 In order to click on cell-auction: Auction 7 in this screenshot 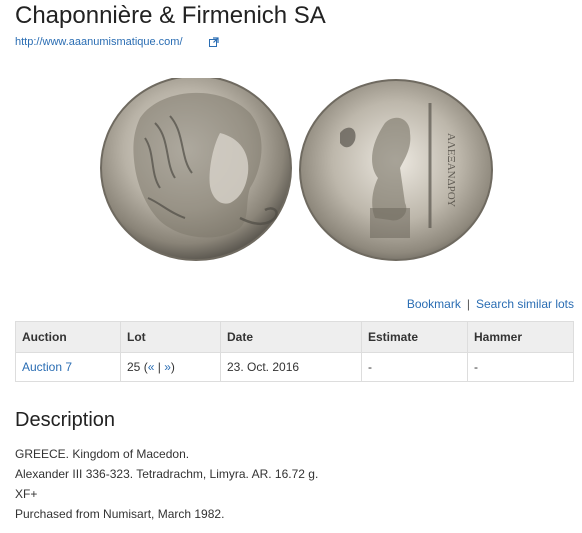, I will do `click(68, 367)`.